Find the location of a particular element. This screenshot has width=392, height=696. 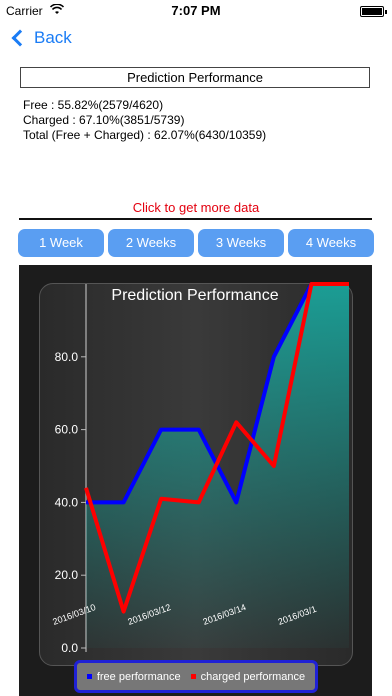

charged-swatch is located at coordinates (193, 676).